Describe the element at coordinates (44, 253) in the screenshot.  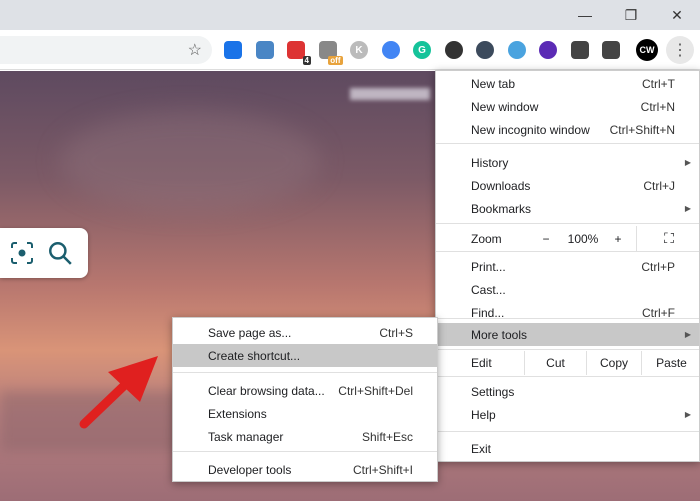
I see `search-box` at that location.